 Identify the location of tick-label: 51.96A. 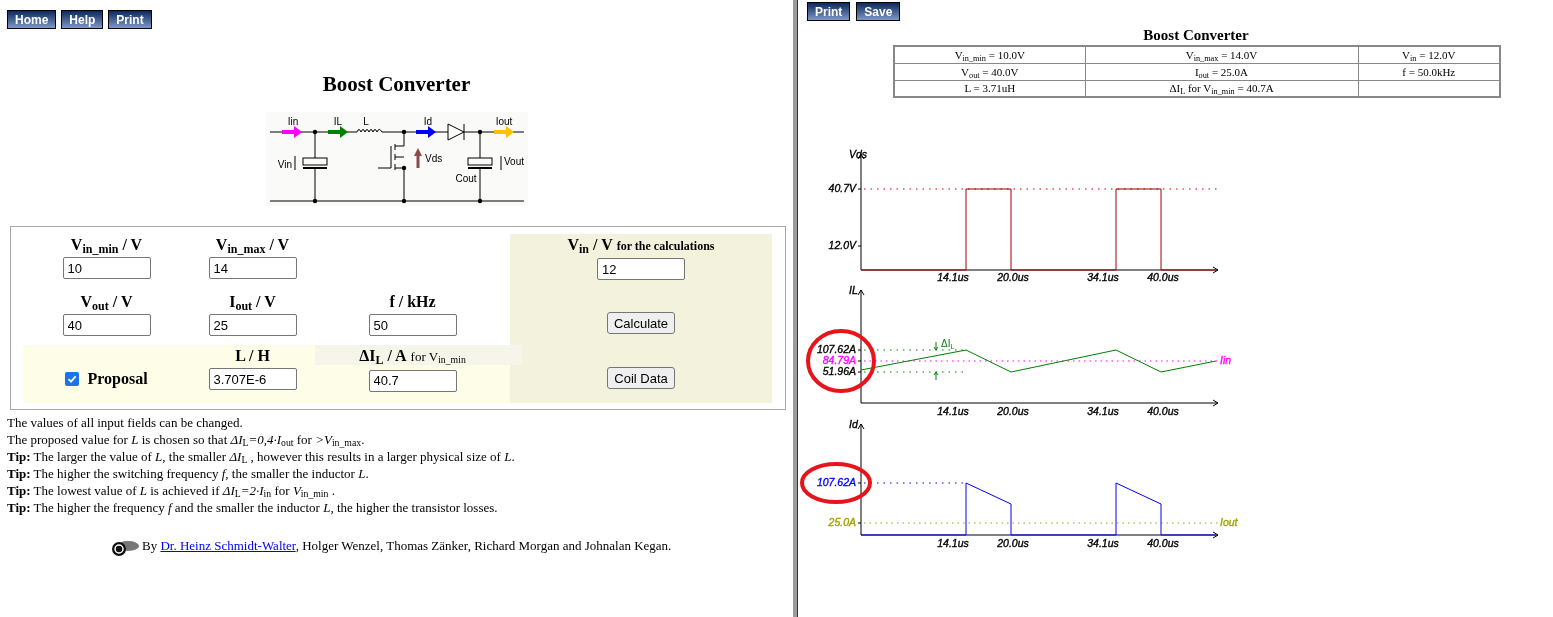
(839, 371).